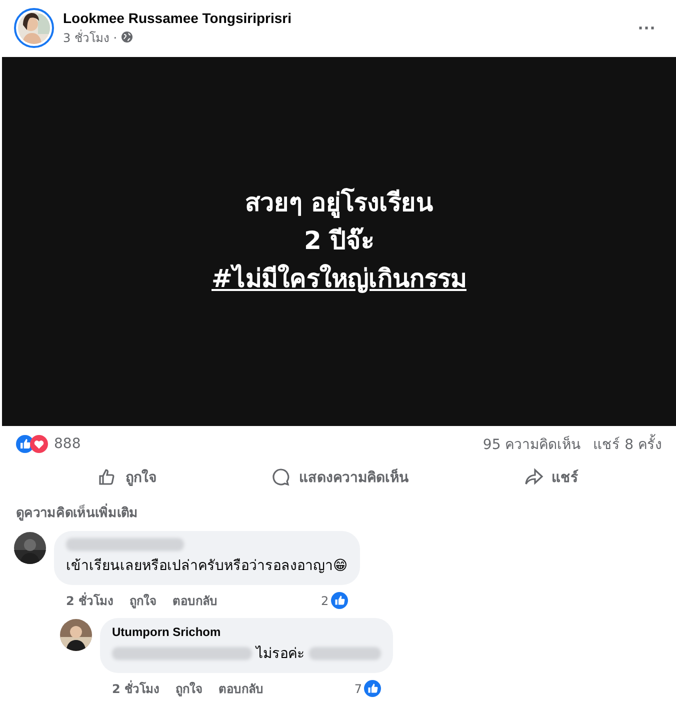  I want to click on hashtag: #ไม่มีใครใหญ่เกินกรรม, so click(339, 279).